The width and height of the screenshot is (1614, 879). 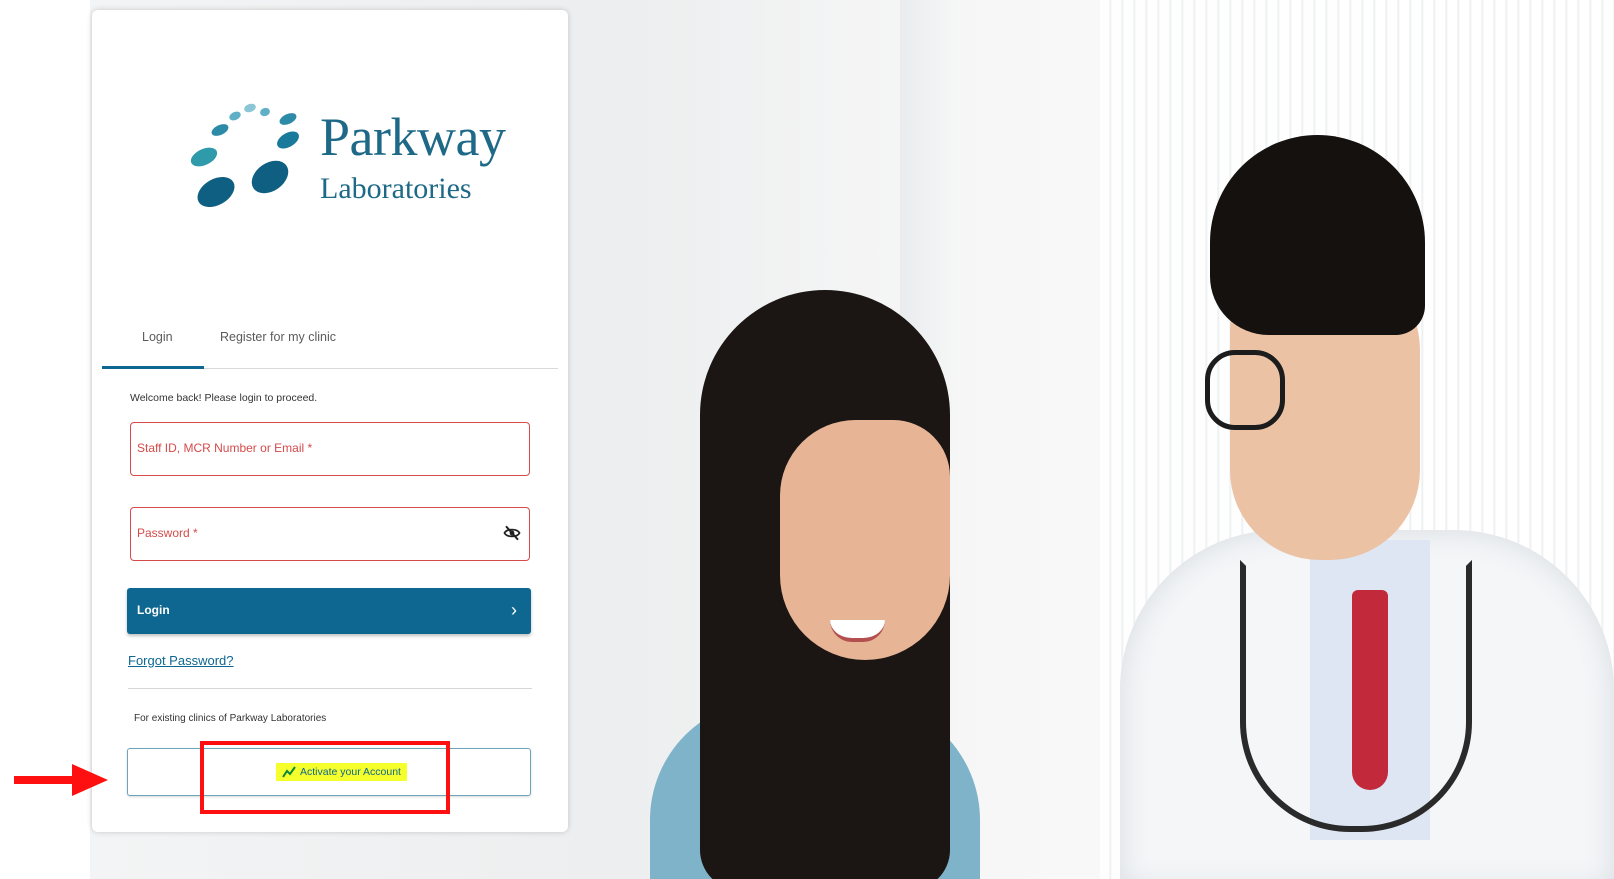 I want to click on stethoscope, so click(x=1356, y=696).